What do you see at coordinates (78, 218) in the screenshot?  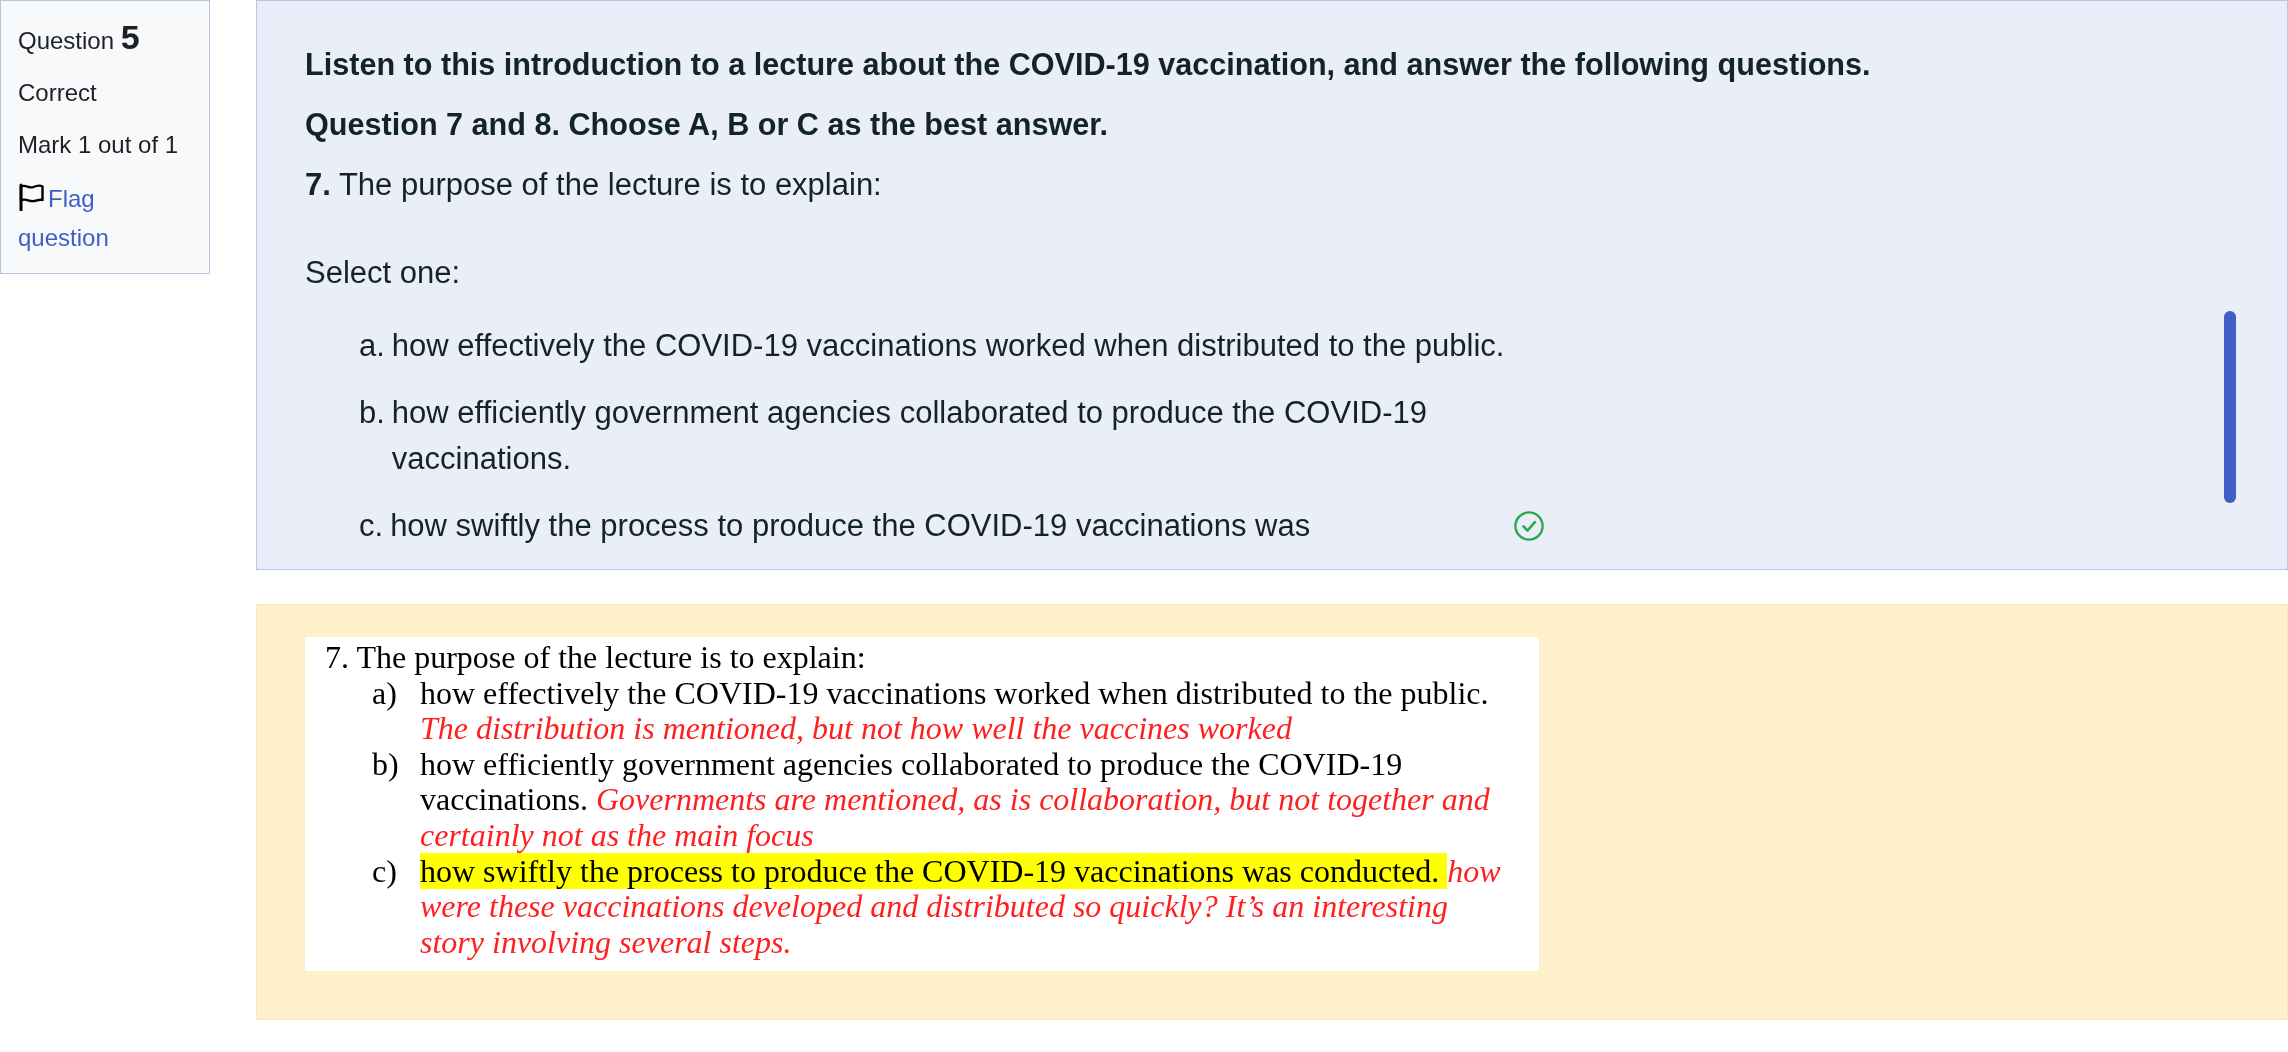 I see `flag-question-link: Flag question` at bounding box center [78, 218].